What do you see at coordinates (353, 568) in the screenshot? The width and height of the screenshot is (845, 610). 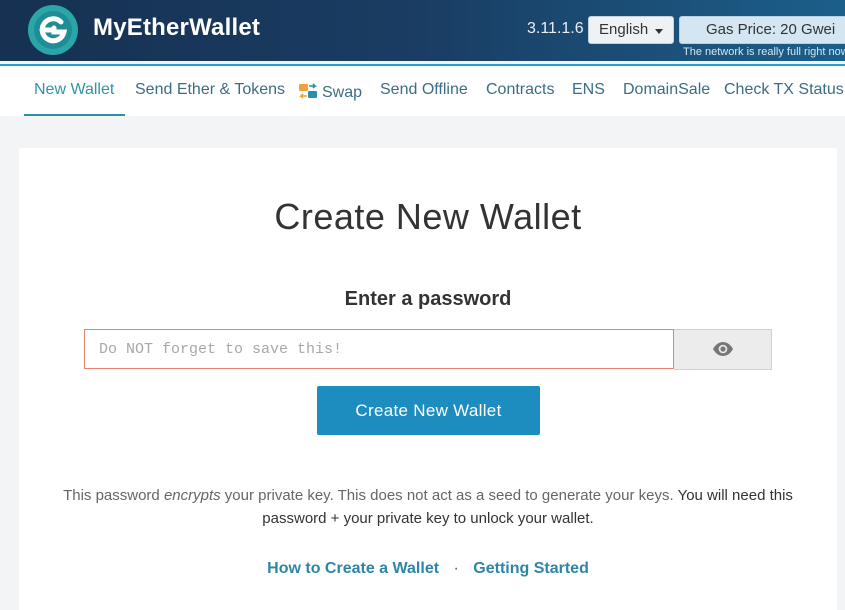 I see `how-to-create-wallet-link: How to Create a Wallet` at bounding box center [353, 568].